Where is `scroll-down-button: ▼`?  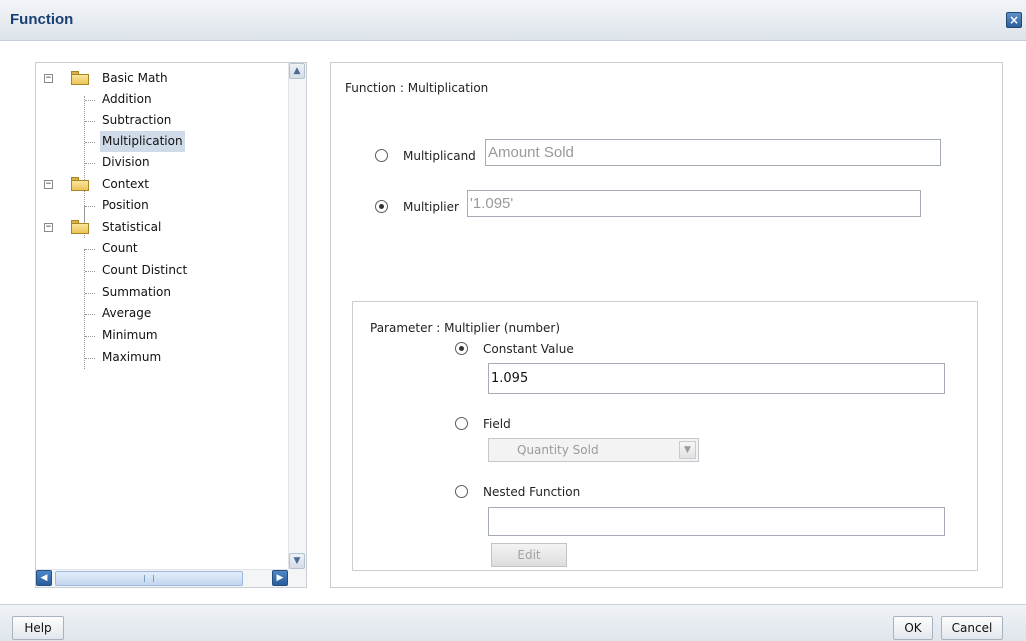
scroll-down-button: ▼ is located at coordinates (297, 561).